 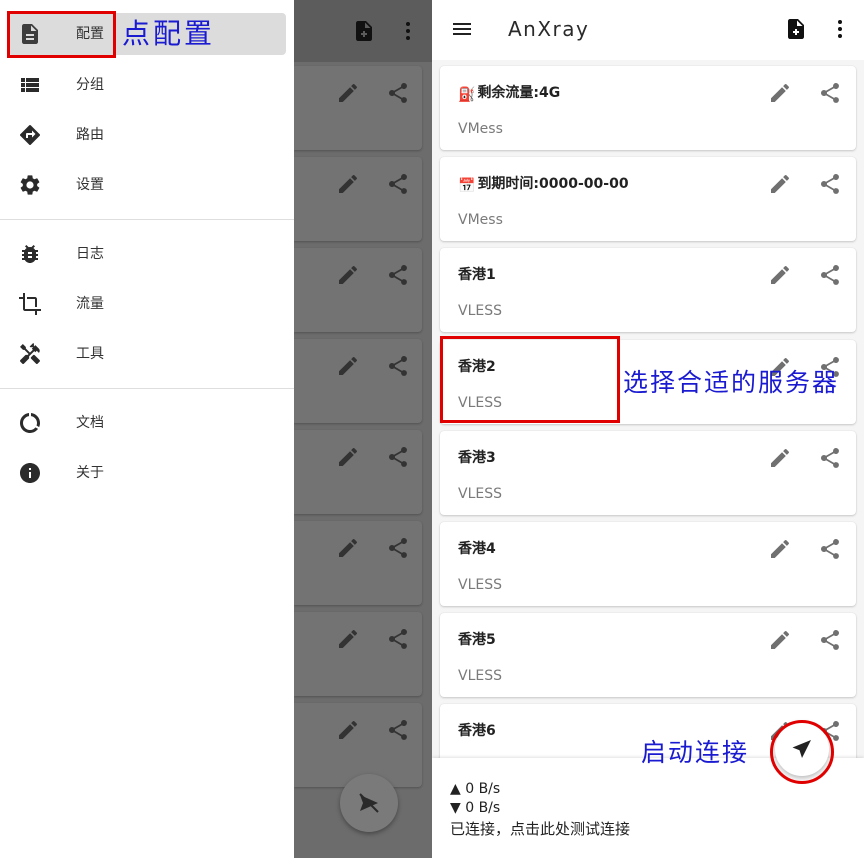 I want to click on config-title: 香港3, so click(x=477, y=458).